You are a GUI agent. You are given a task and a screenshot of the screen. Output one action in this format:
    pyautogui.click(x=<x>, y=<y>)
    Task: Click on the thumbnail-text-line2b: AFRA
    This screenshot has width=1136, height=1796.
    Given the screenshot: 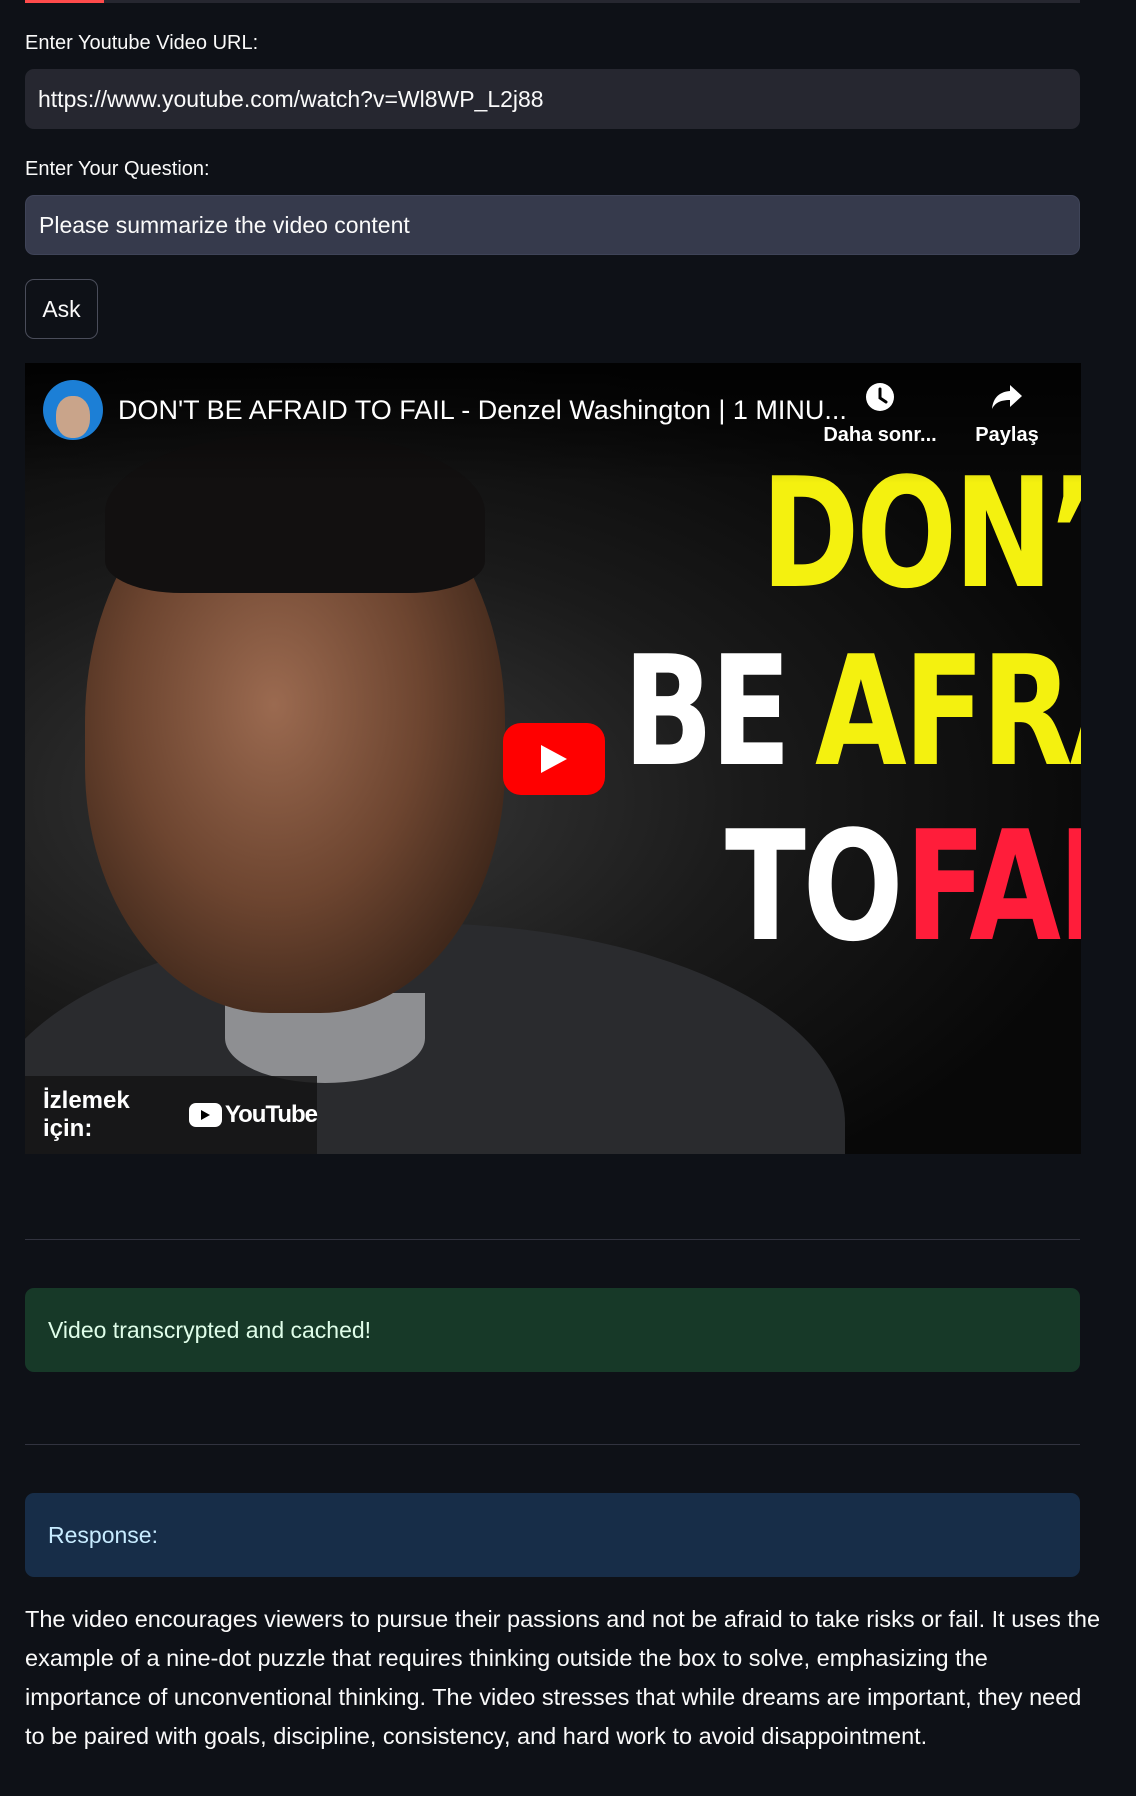 What is the action you would take?
    pyautogui.click(x=948, y=711)
    